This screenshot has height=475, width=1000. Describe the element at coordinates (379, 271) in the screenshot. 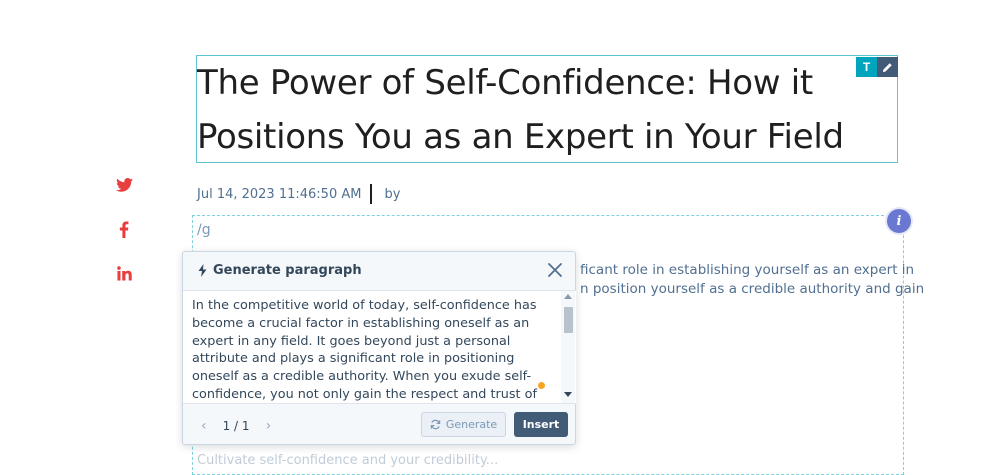

I see `popup-header: Generate paragraph` at that location.